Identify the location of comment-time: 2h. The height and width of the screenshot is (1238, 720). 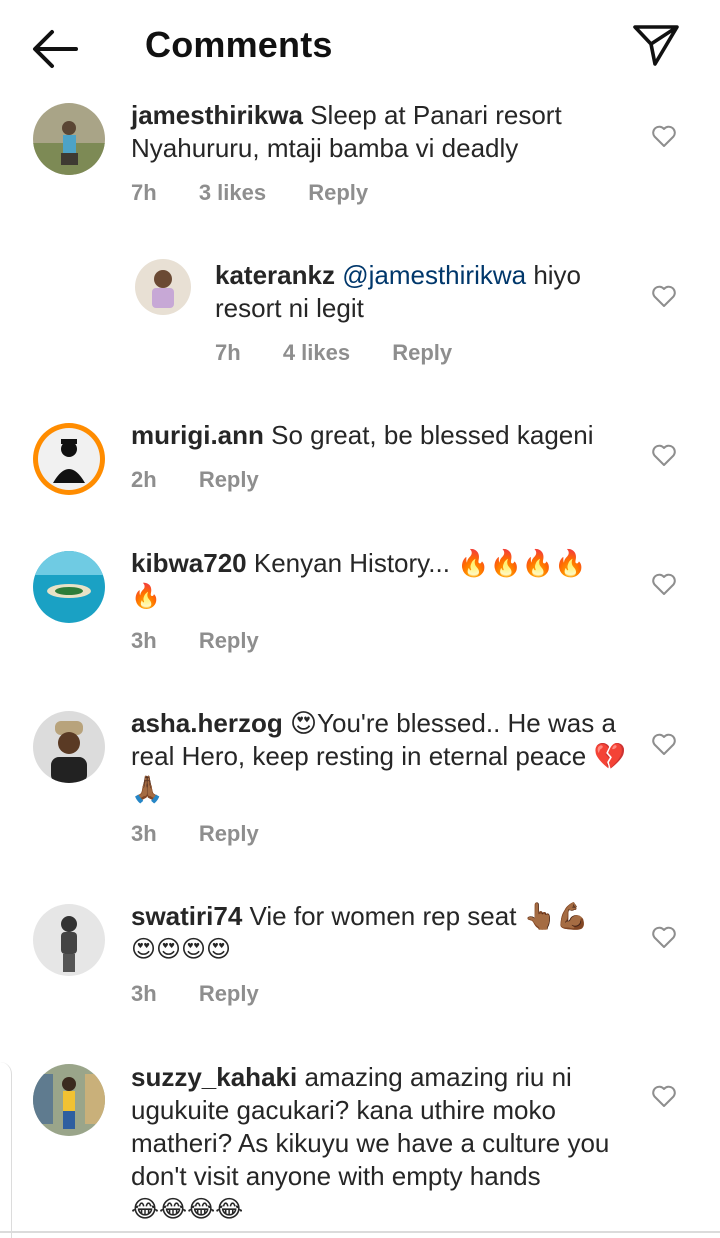
(144, 479).